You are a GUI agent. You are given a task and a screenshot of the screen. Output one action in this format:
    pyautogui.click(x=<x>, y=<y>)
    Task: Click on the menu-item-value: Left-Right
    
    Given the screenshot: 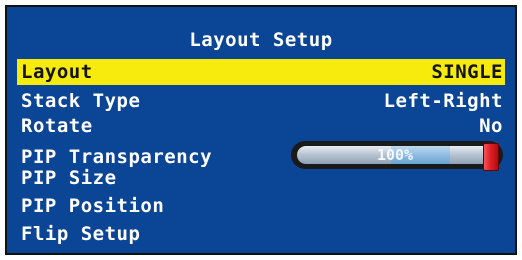 What is the action you would take?
    pyautogui.click(x=443, y=101)
    